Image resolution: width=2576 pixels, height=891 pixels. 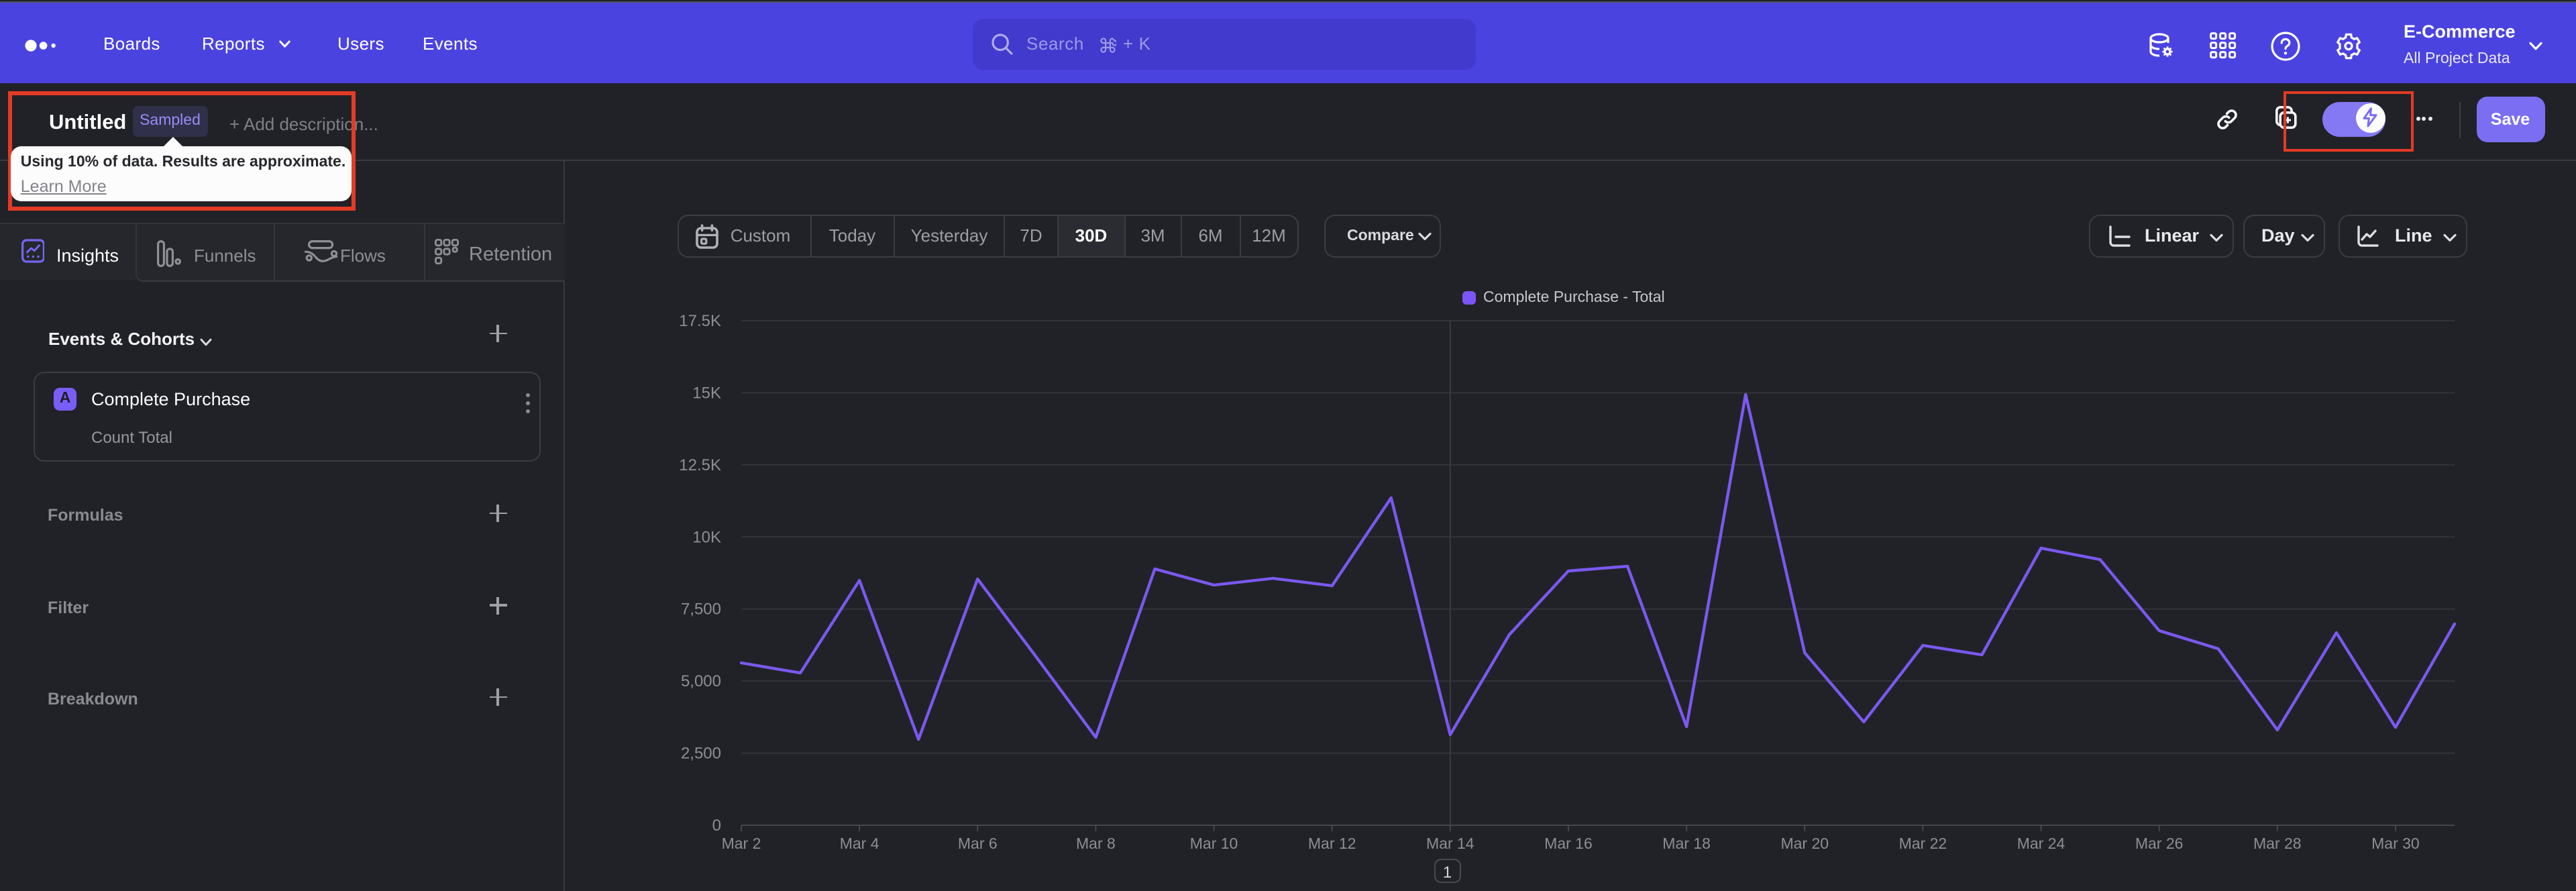 What do you see at coordinates (706, 537) in the screenshot?
I see `svg-text: 10K` at bounding box center [706, 537].